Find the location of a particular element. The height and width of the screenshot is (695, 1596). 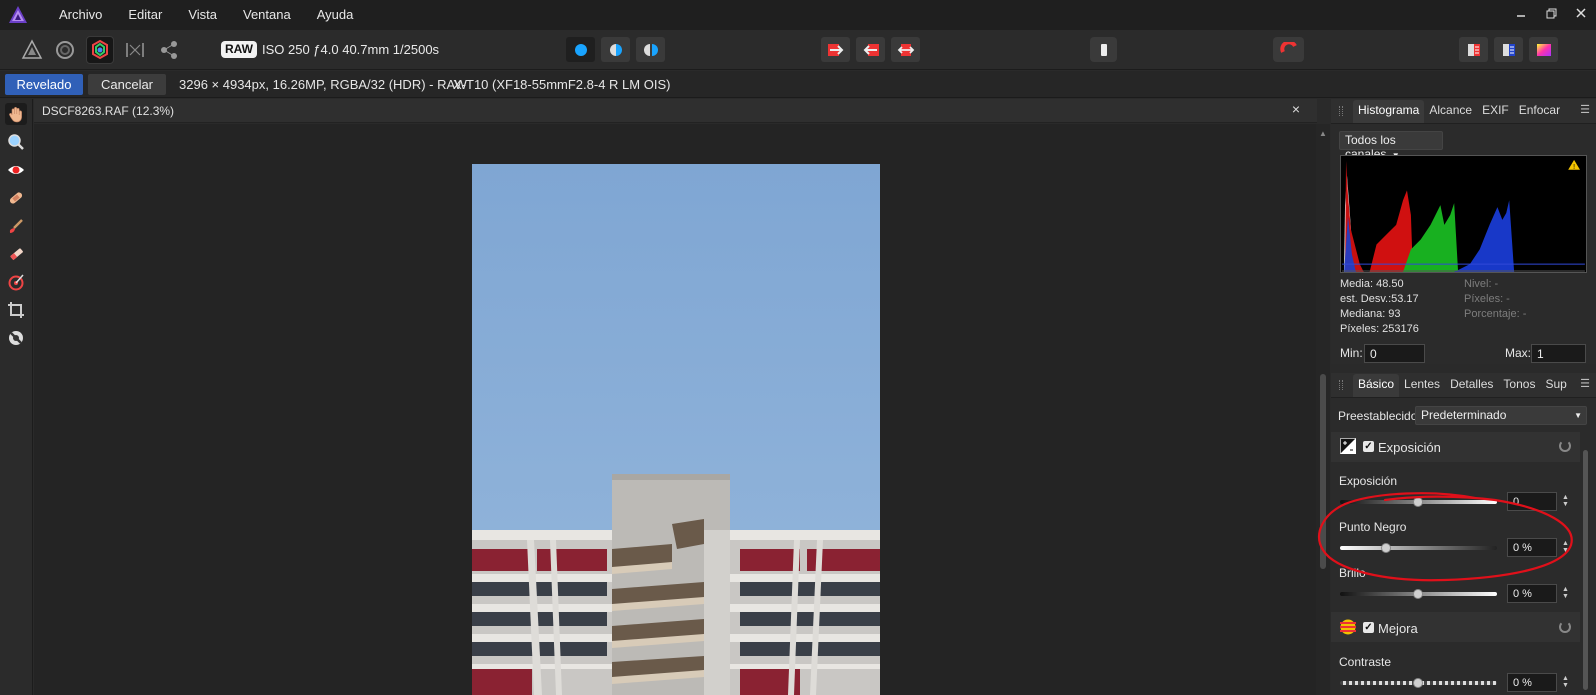

menu-ayuda: Ayuda is located at coordinates (335, 15).